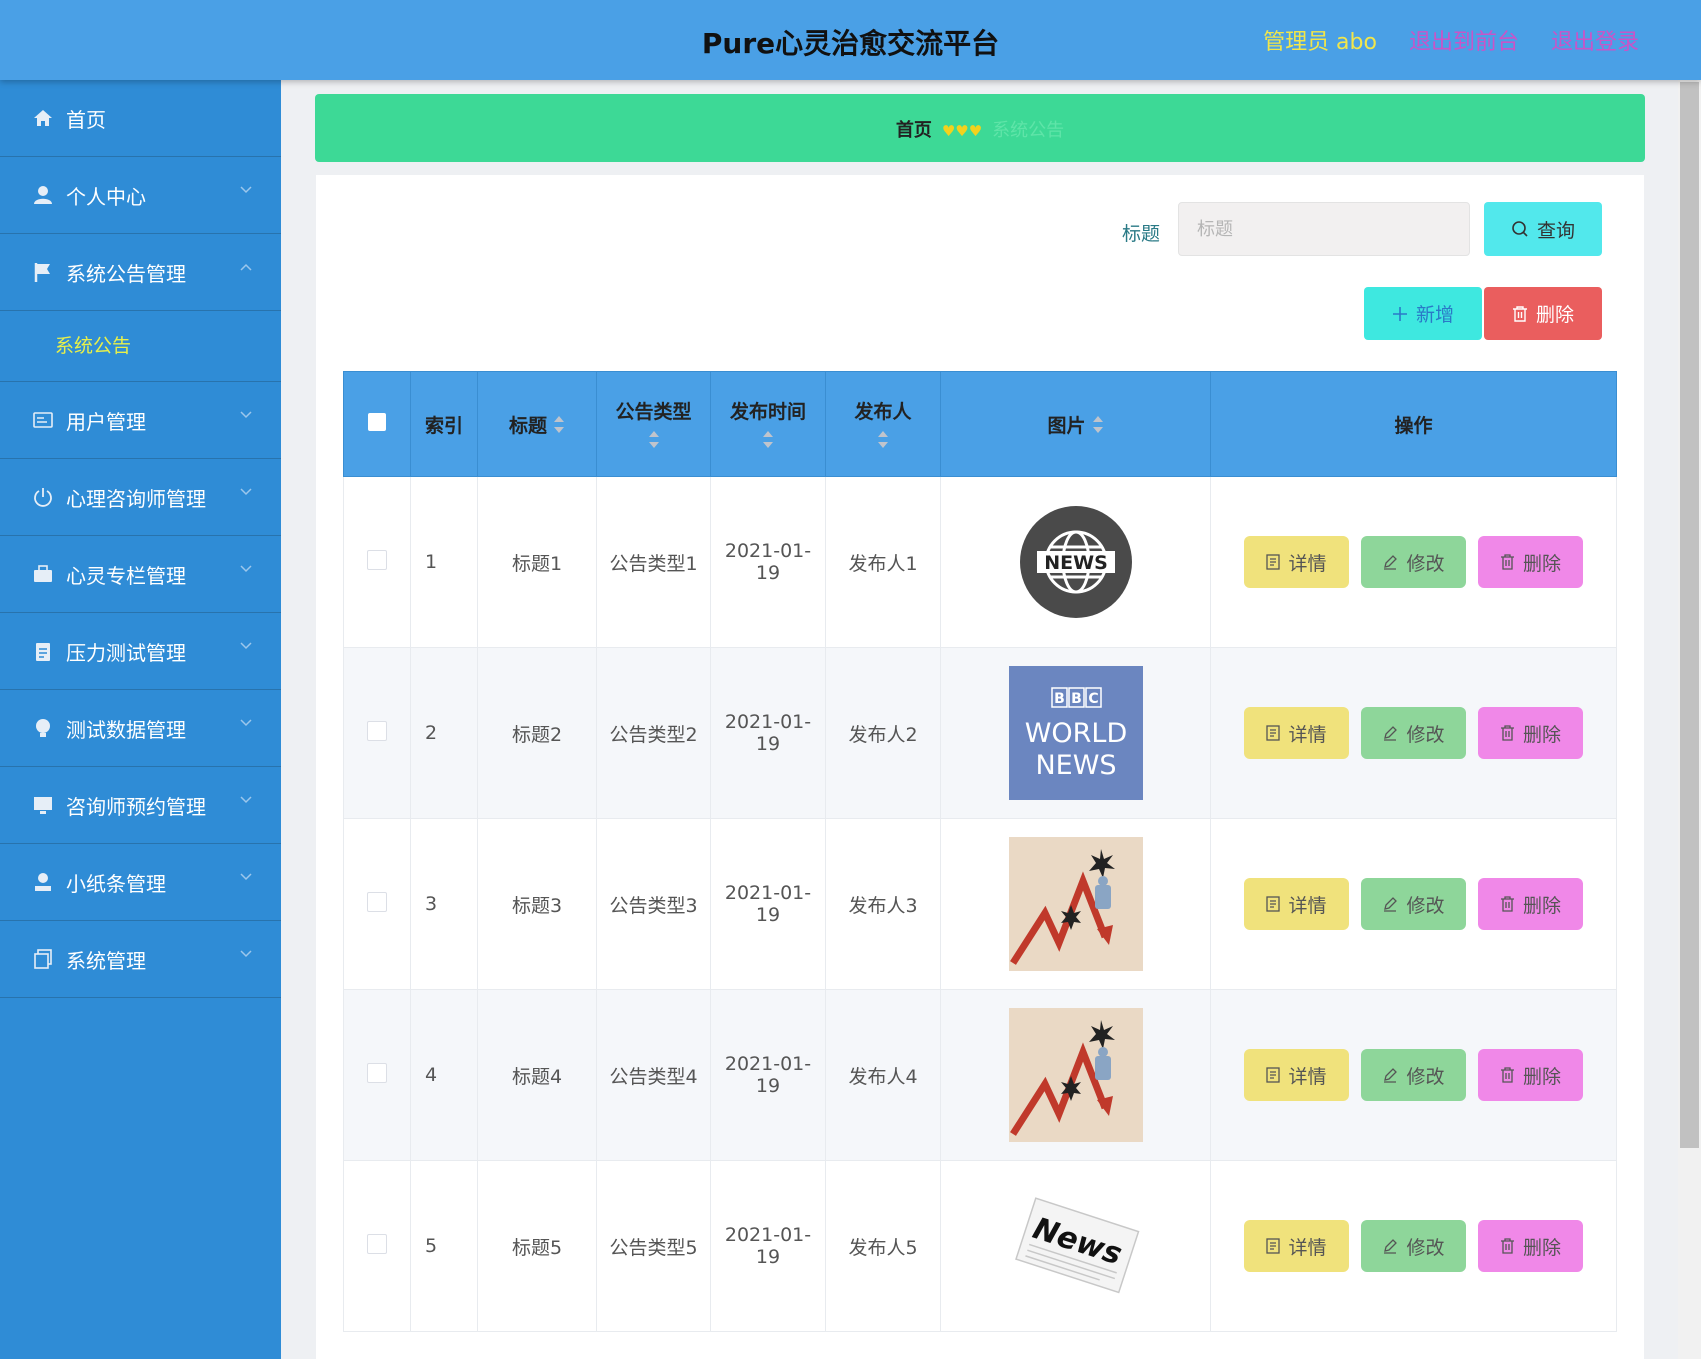 This screenshot has width=1701, height=1359. I want to click on newspaper-image: News, so click(1075, 1246).